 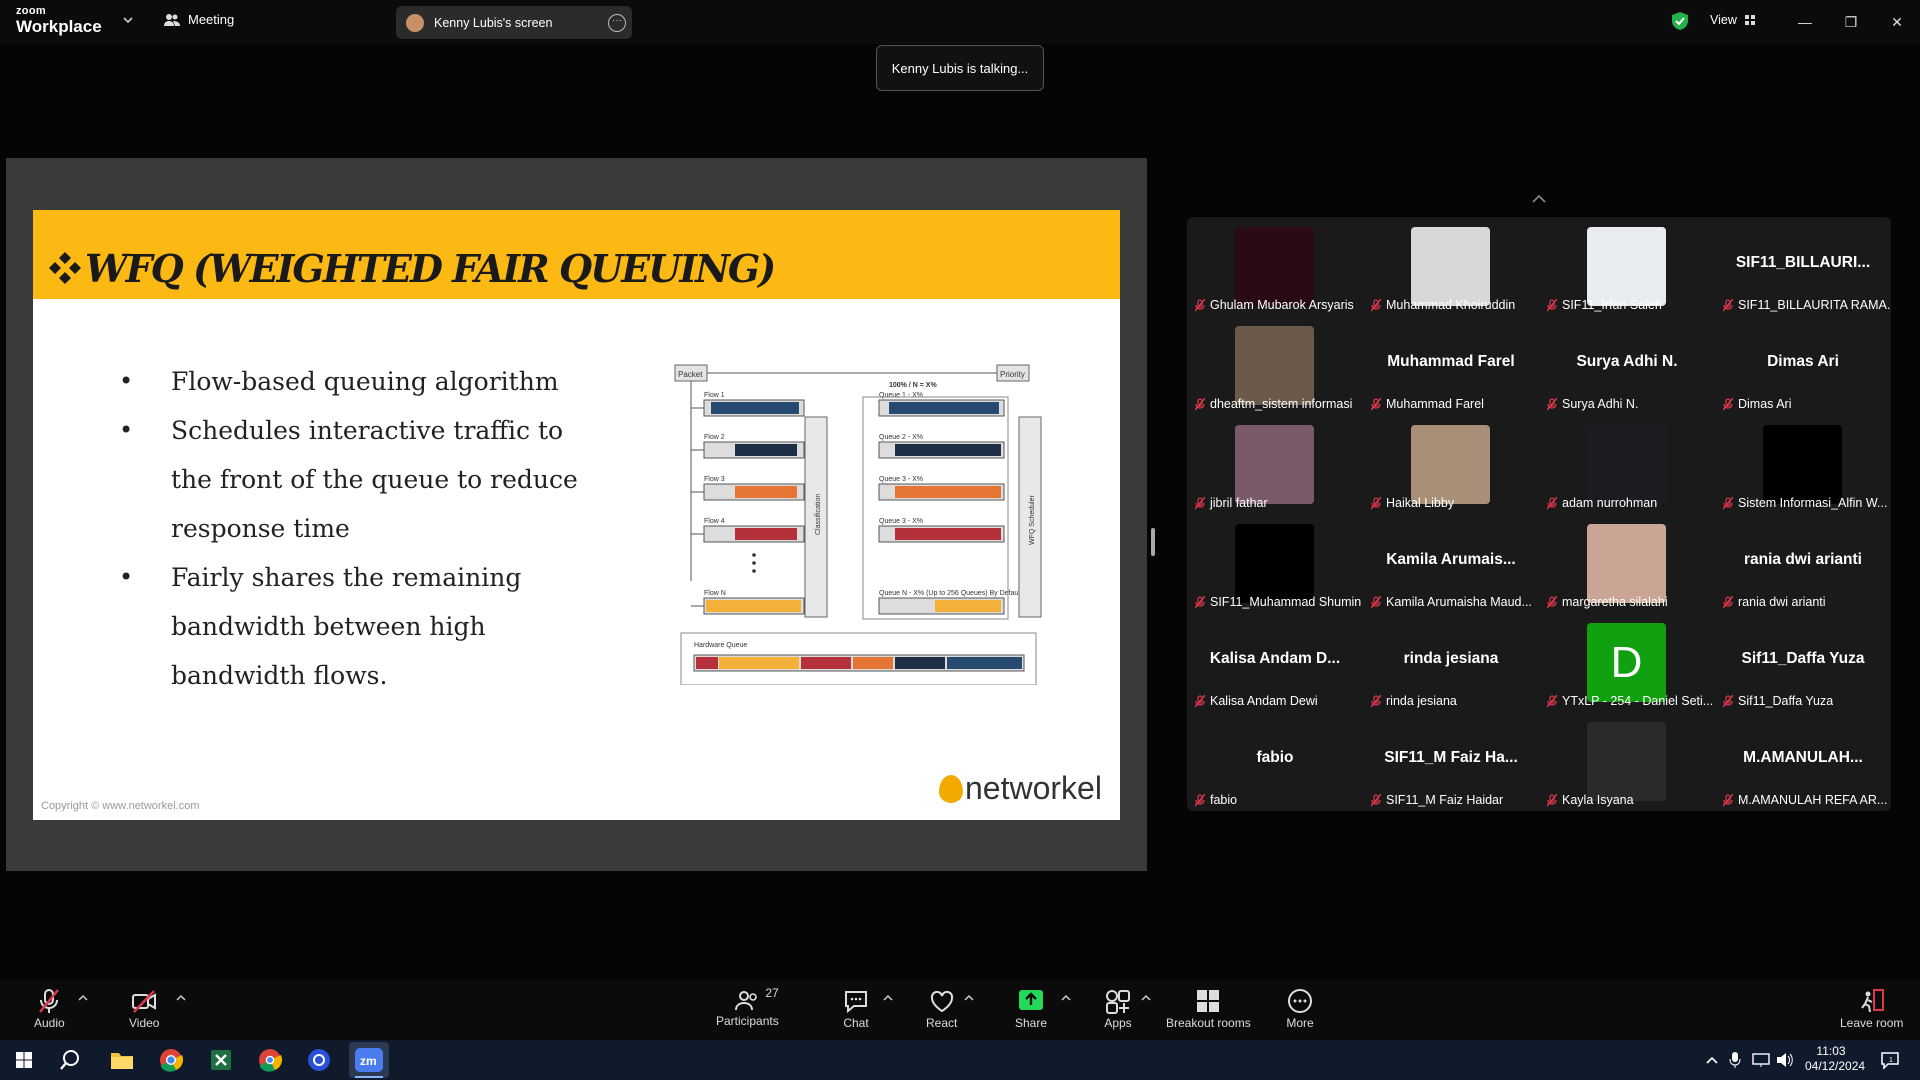 What do you see at coordinates (1146, 998) in the screenshot?
I see `apps-caret-icon` at bounding box center [1146, 998].